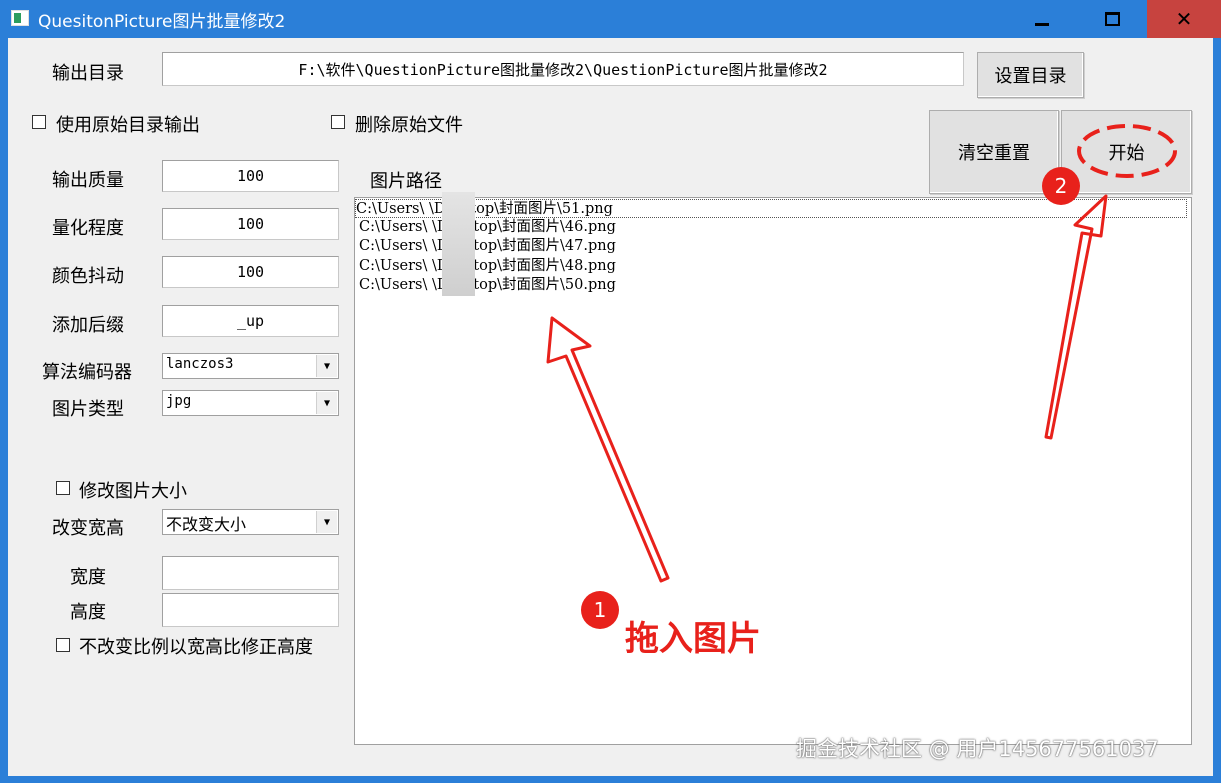 The height and width of the screenshot is (783, 1221). I want to click on step-2-badge: 2, so click(1061, 186).